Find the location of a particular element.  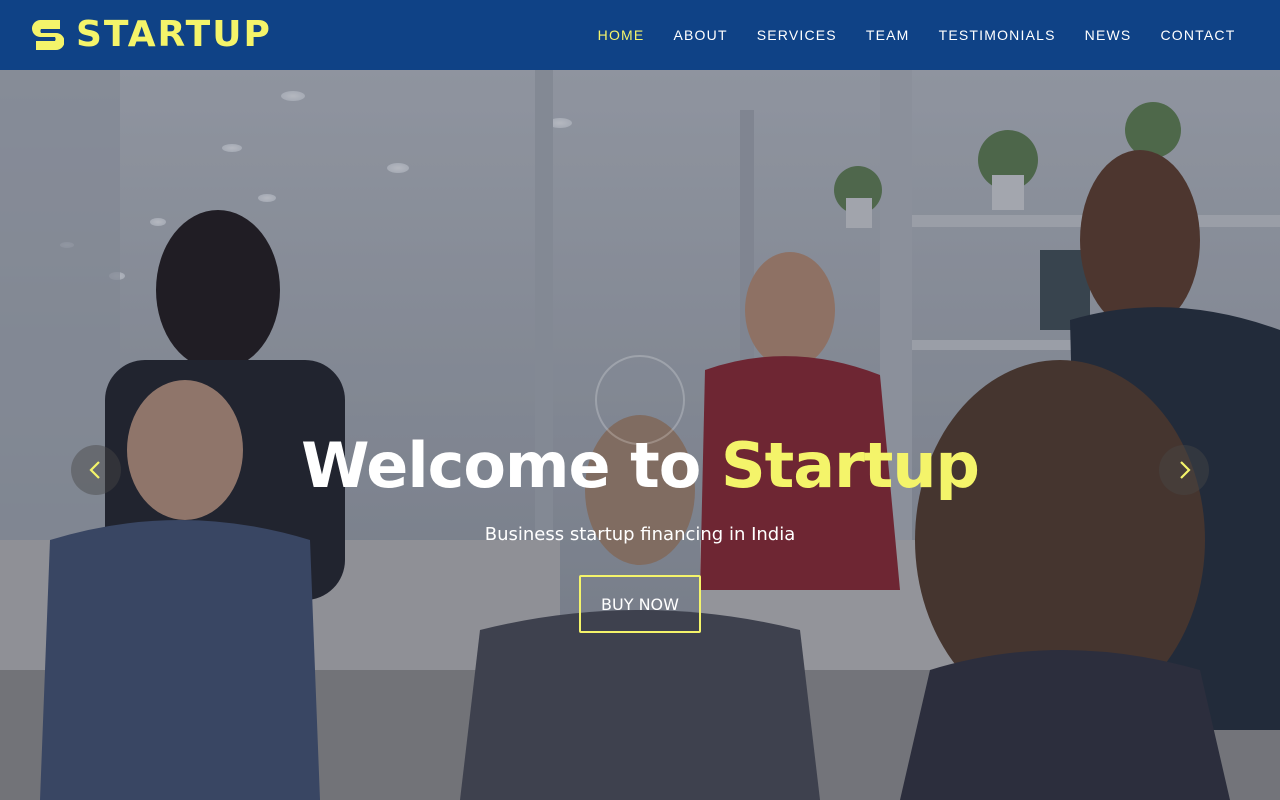

nav-news: NEWS is located at coordinates (1108, 35).